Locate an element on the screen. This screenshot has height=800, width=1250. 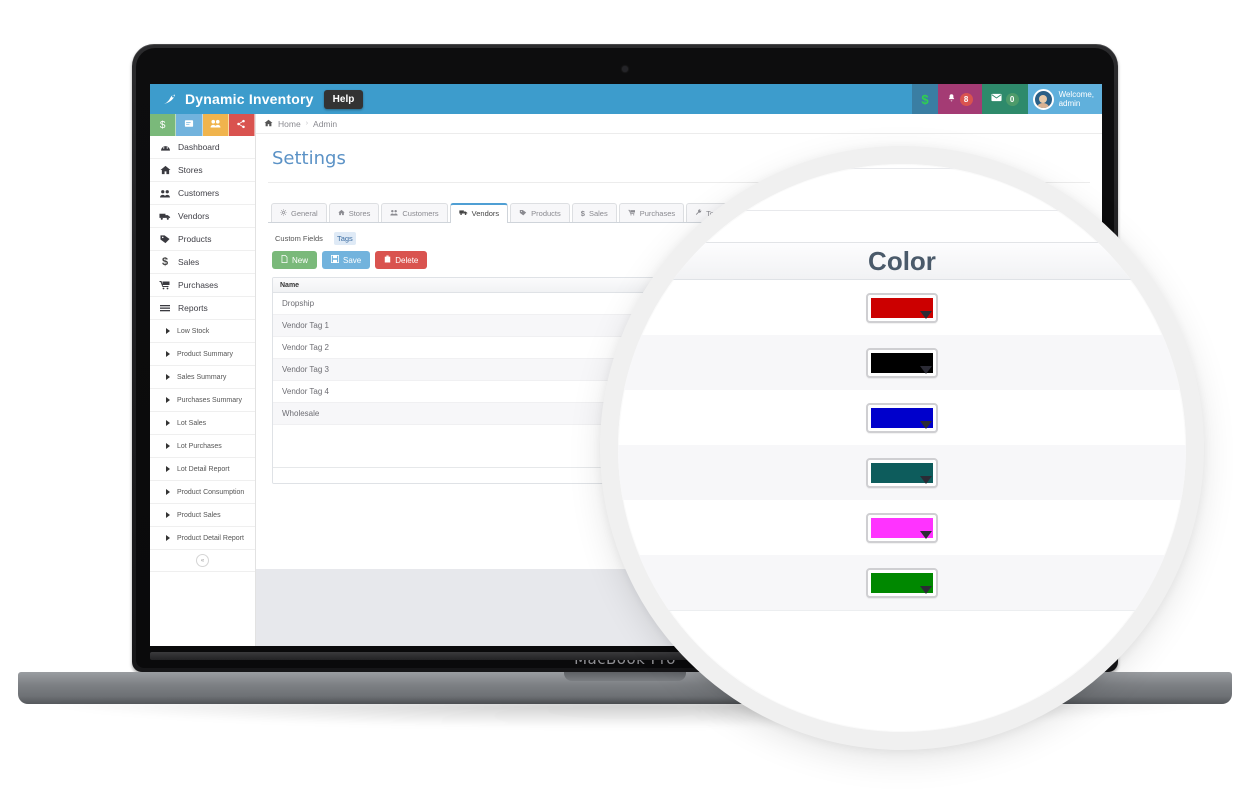
sidebar-item-products: Products is located at coordinates (202, 239).